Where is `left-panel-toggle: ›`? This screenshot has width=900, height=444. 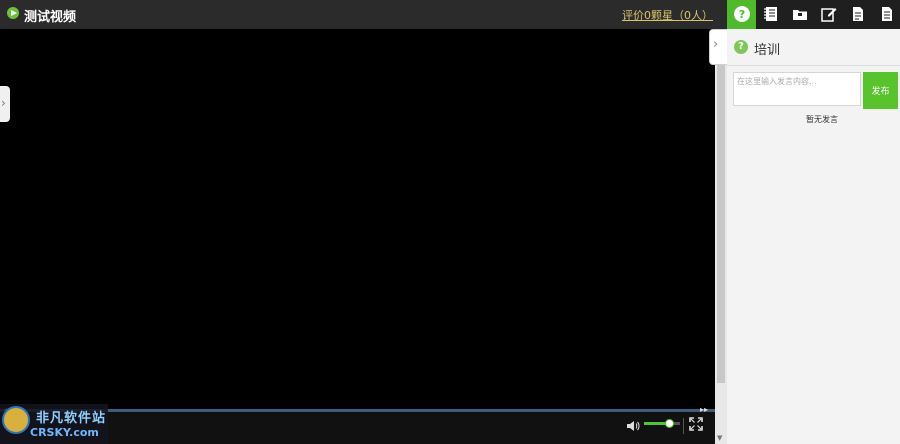
left-panel-toggle: › is located at coordinates (5, 104).